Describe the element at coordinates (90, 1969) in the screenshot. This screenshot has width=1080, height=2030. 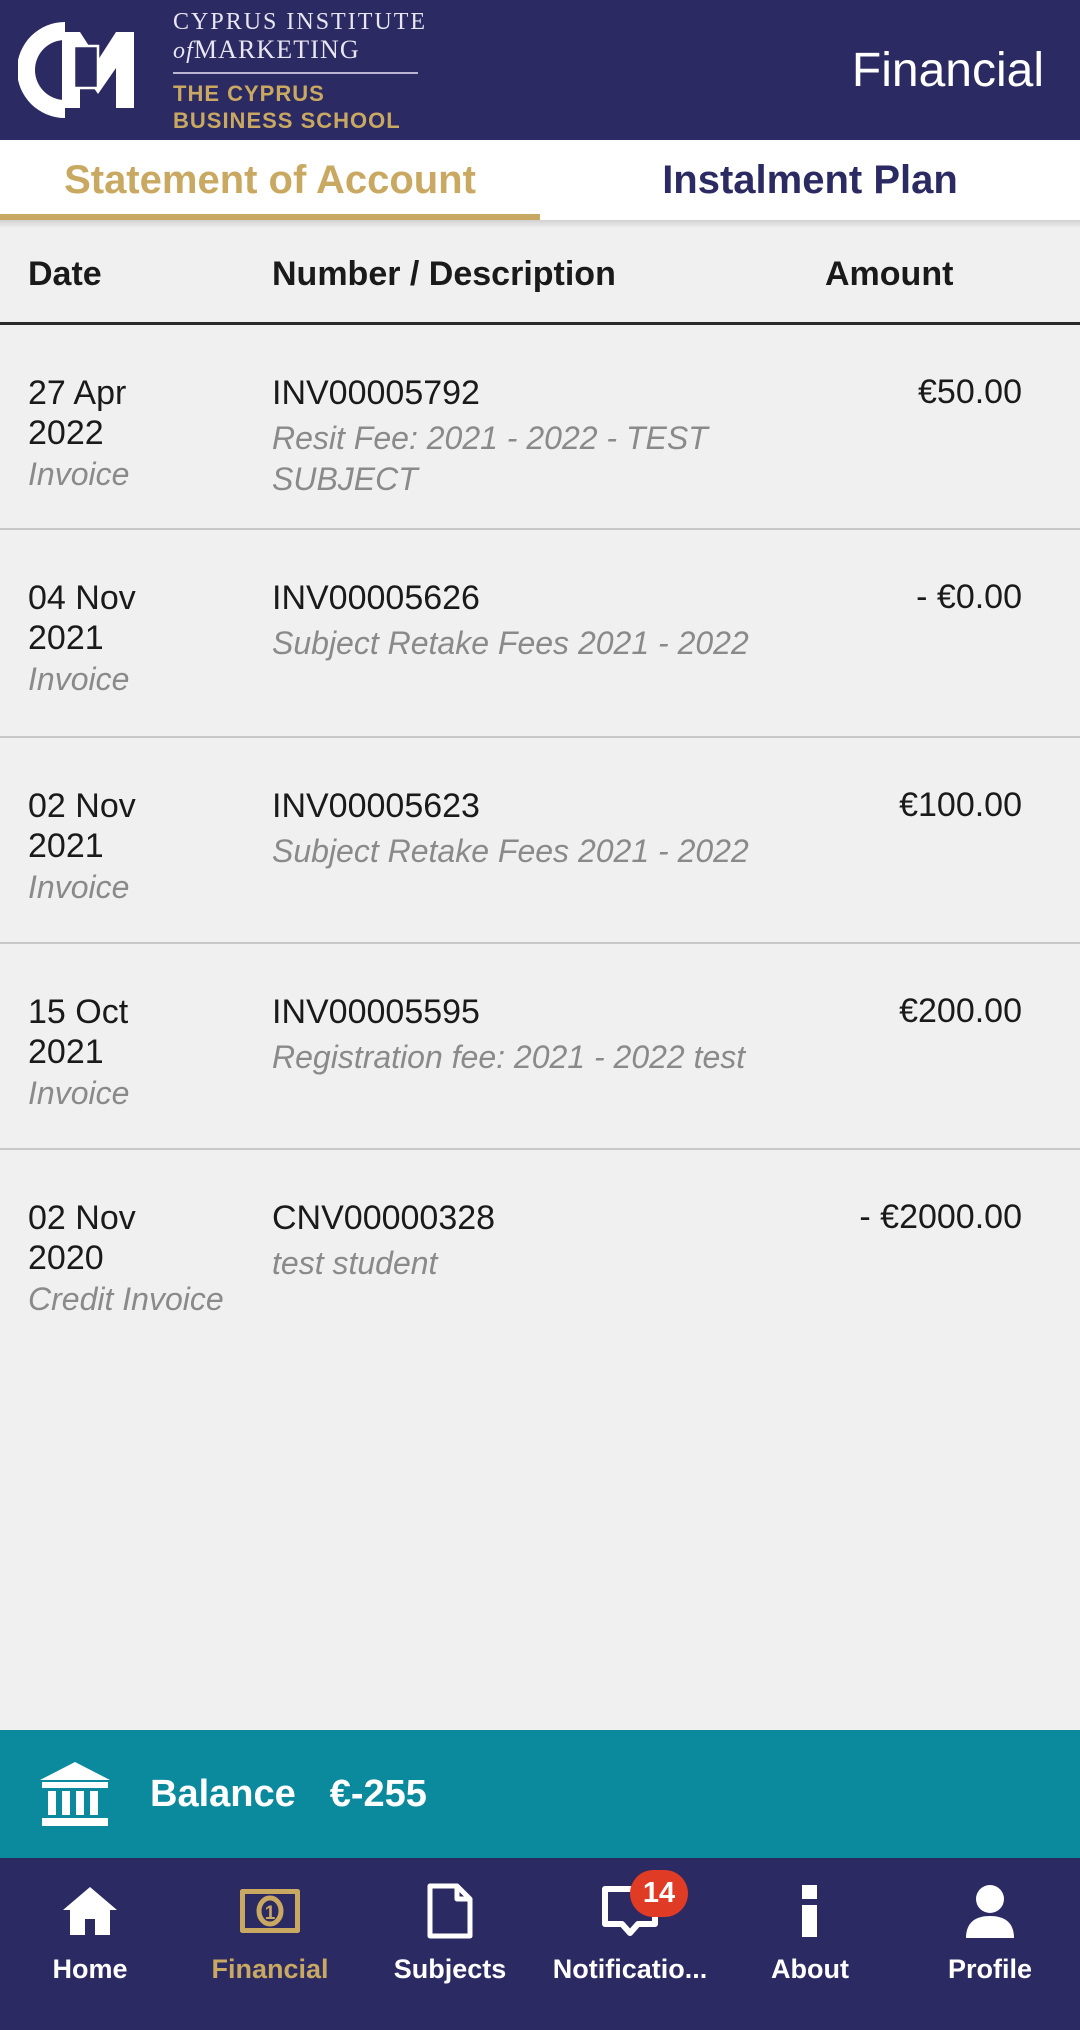
I see `nav-item-home-label: Home` at that location.